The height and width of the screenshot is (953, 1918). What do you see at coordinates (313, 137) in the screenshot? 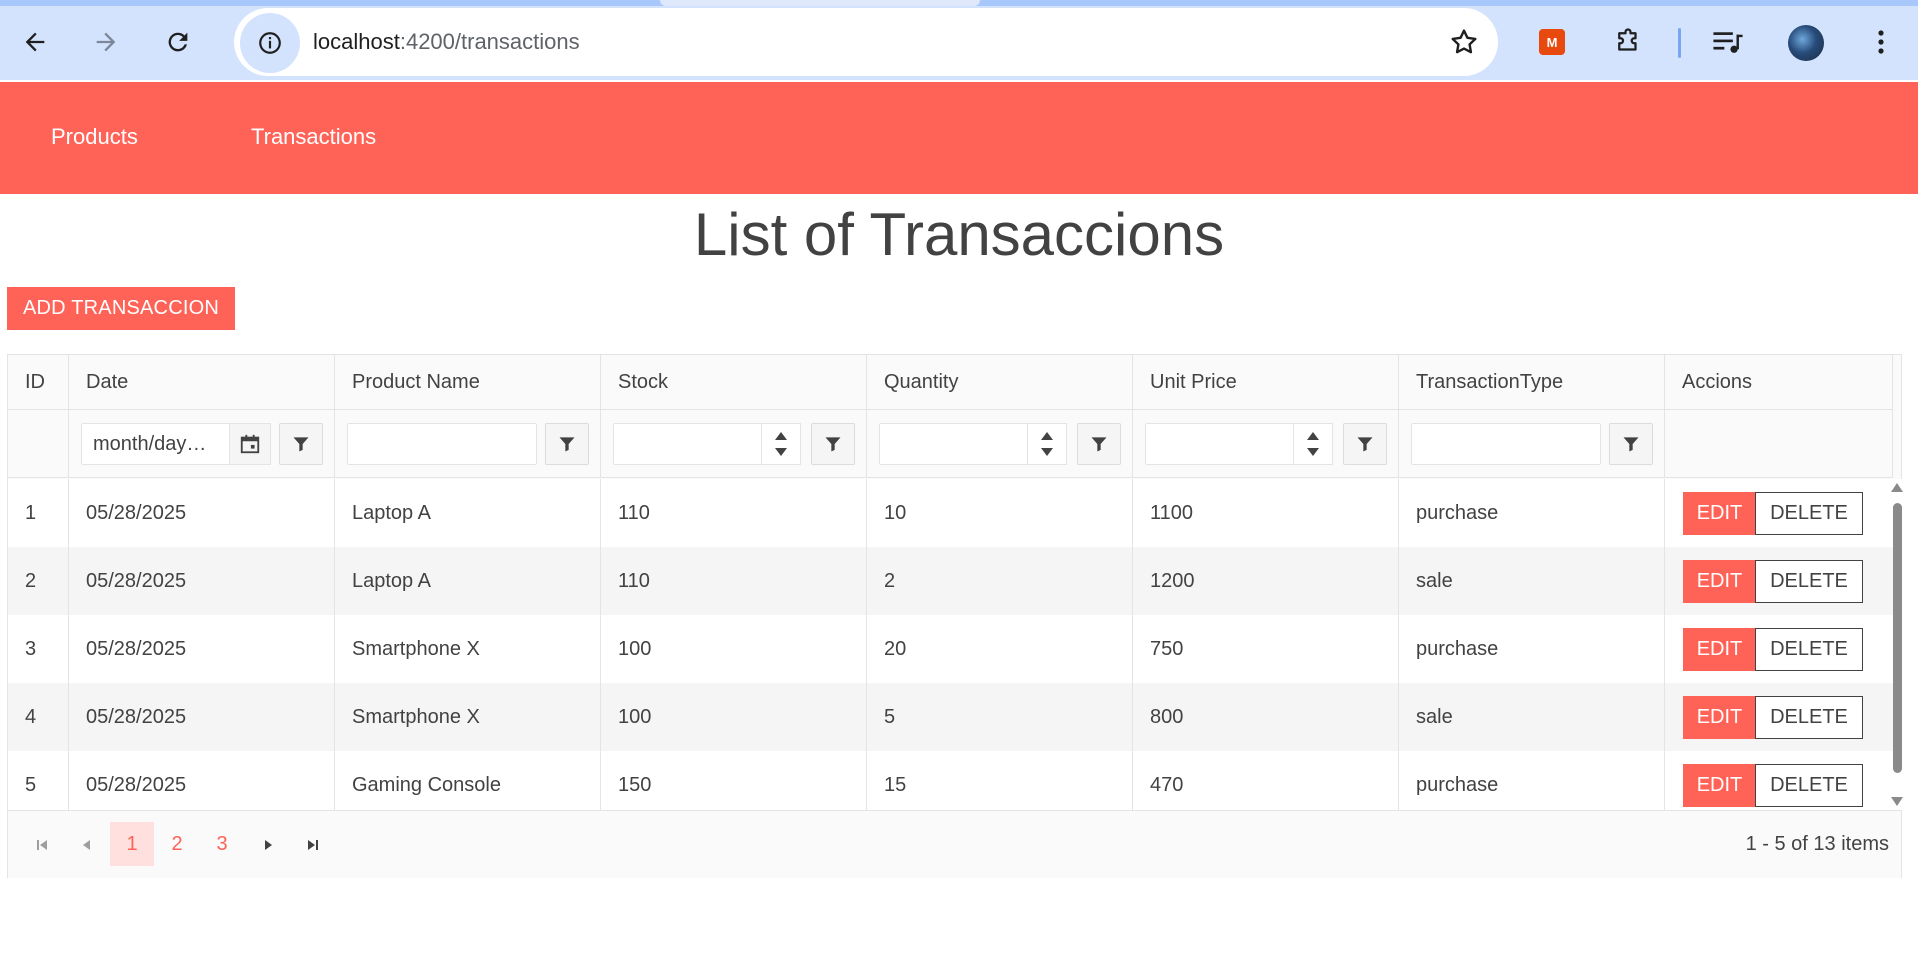
I see `nav-transactions-link: Transactions` at bounding box center [313, 137].